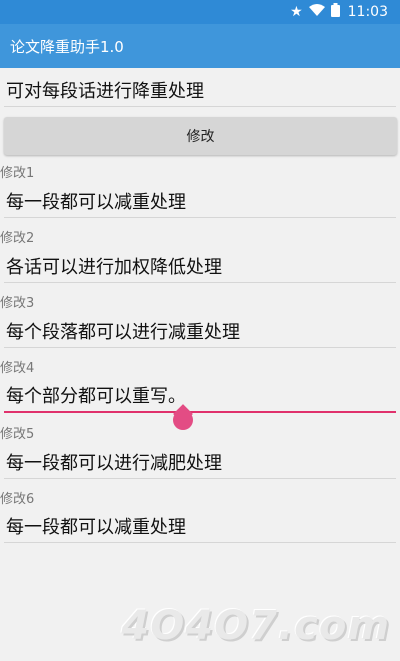 The height and width of the screenshot is (661, 400). I want to click on source-text-input: 可对每段话进行降重处理, so click(200, 90).